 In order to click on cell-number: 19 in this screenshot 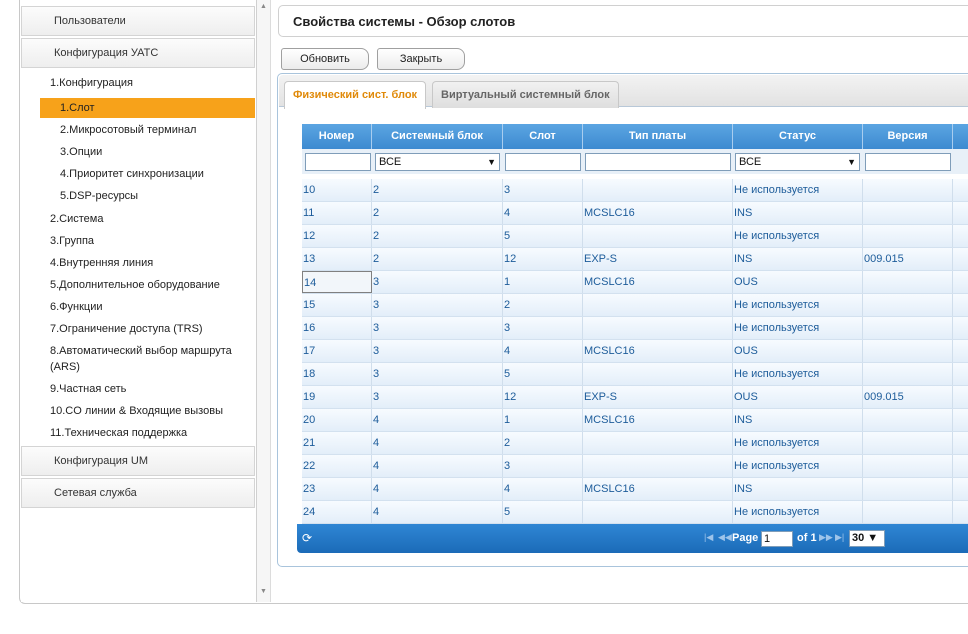, I will do `click(337, 397)`.